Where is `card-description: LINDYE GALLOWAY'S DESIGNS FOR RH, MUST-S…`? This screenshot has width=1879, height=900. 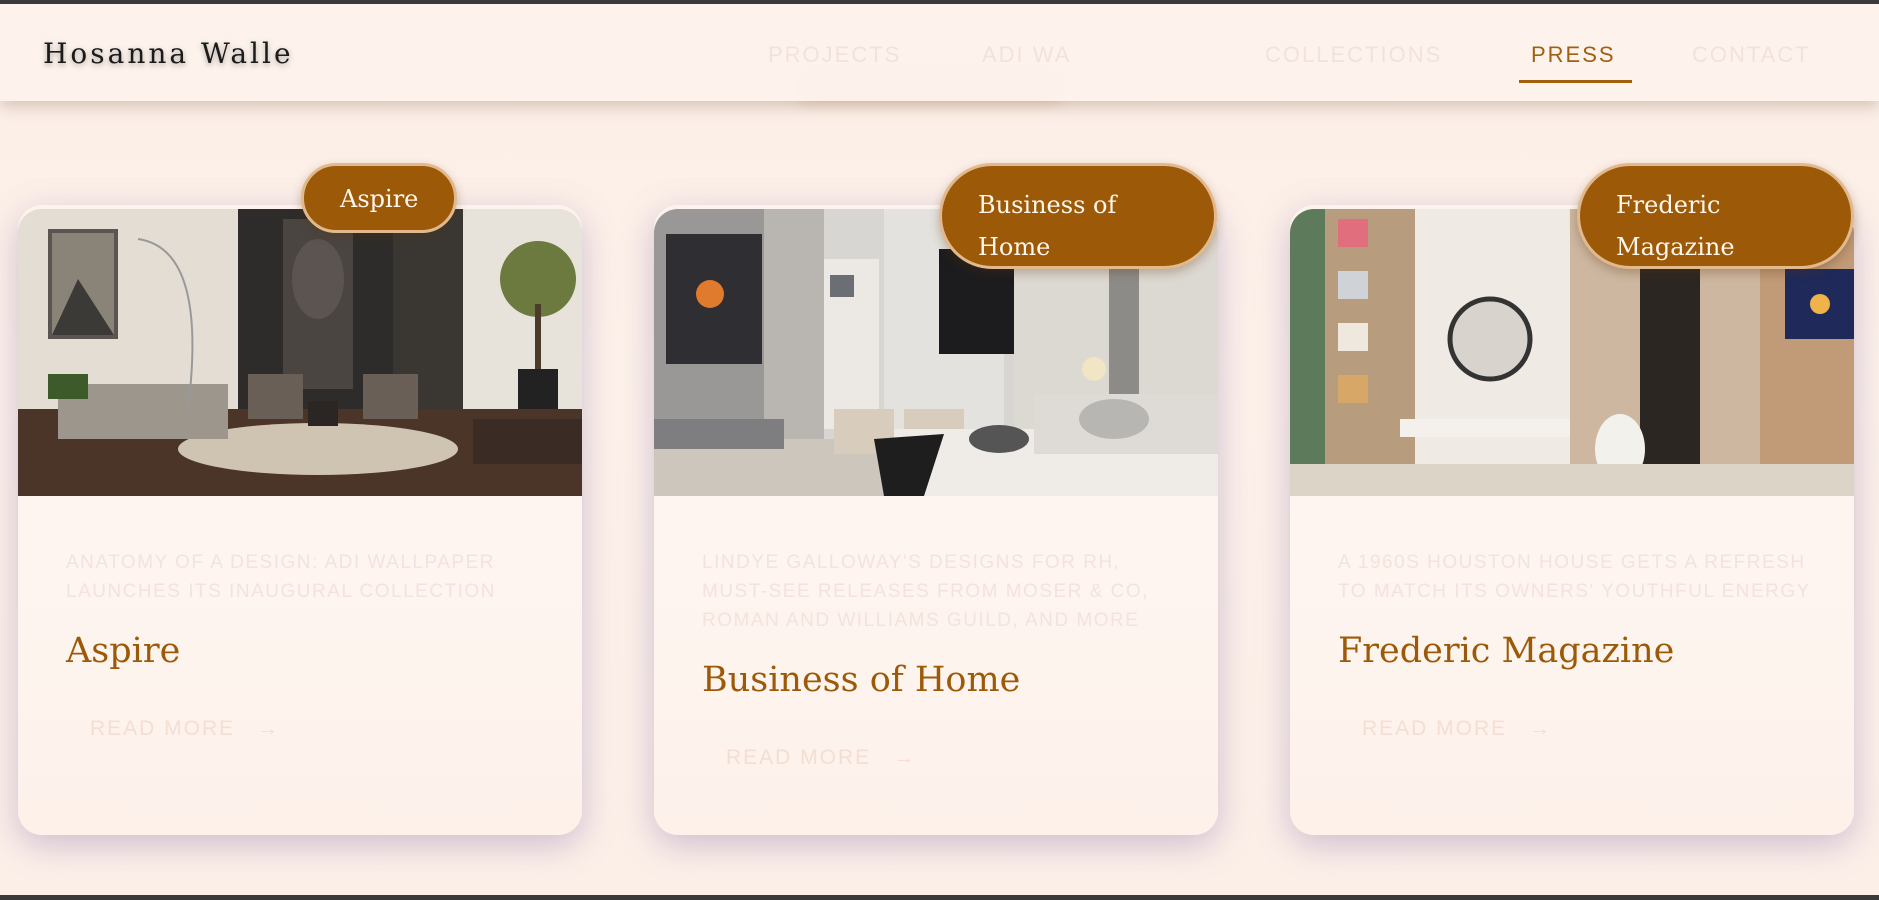
card-description: LINDYE GALLOWAY'S DESIGNS FOR RH, MUST-S… is located at coordinates (925, 591).